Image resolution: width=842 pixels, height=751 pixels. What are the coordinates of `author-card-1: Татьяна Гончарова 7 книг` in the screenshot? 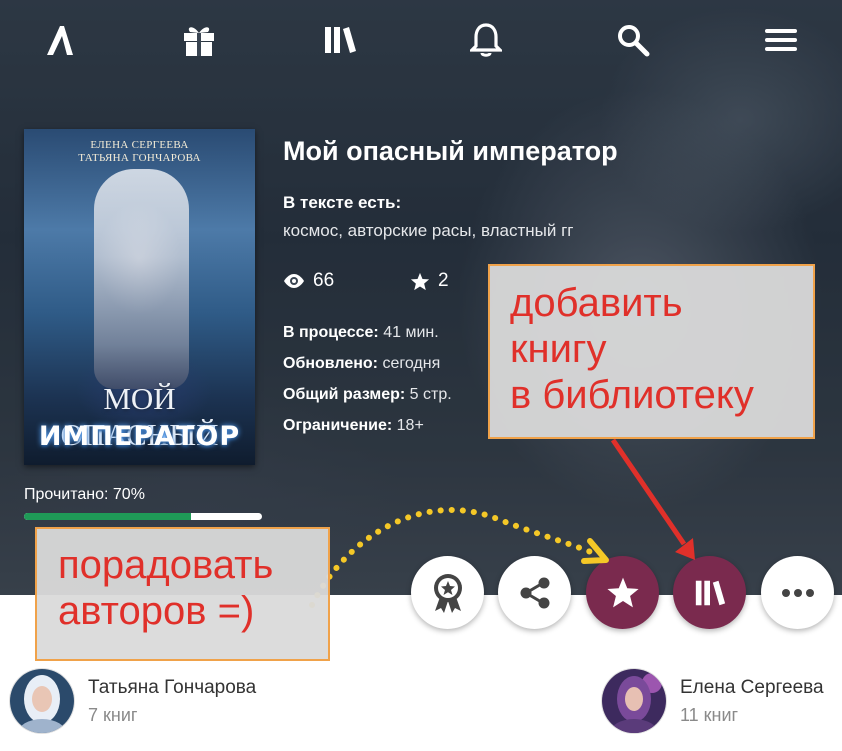 It's located at (133, 701).